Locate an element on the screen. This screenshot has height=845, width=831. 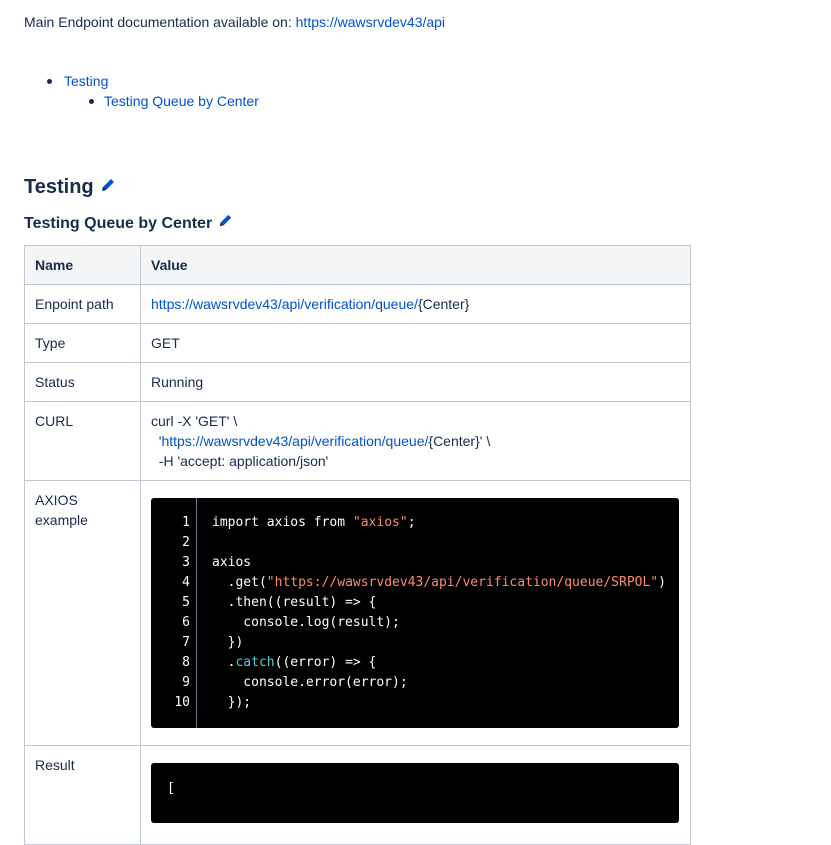
header-value: Value is located at coordinates (415, 265).